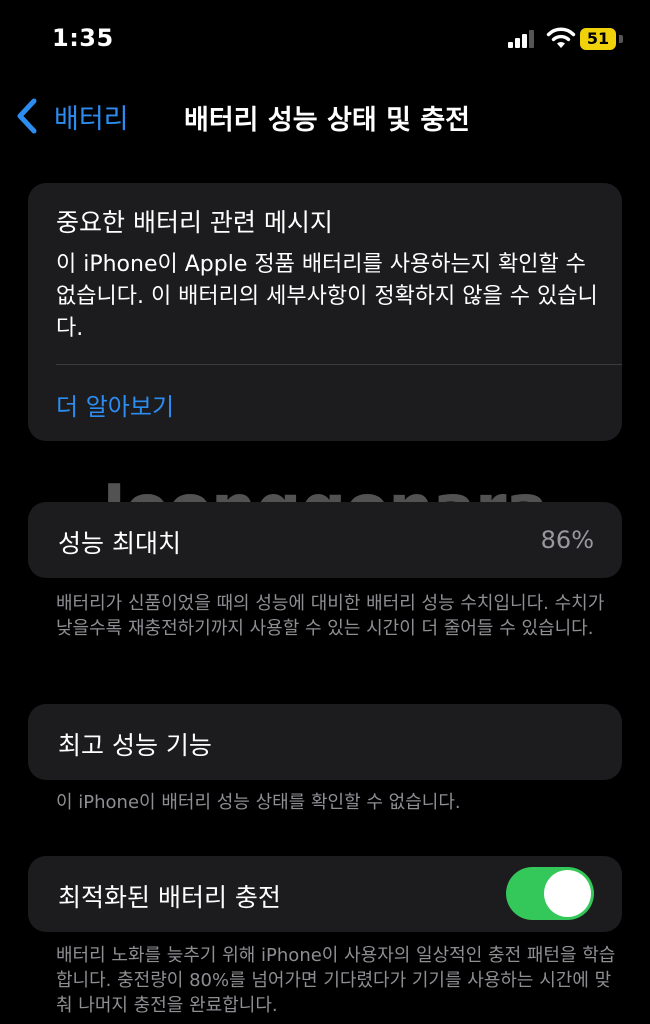  I want to click on status-time: 1:35, so click(83, 38).